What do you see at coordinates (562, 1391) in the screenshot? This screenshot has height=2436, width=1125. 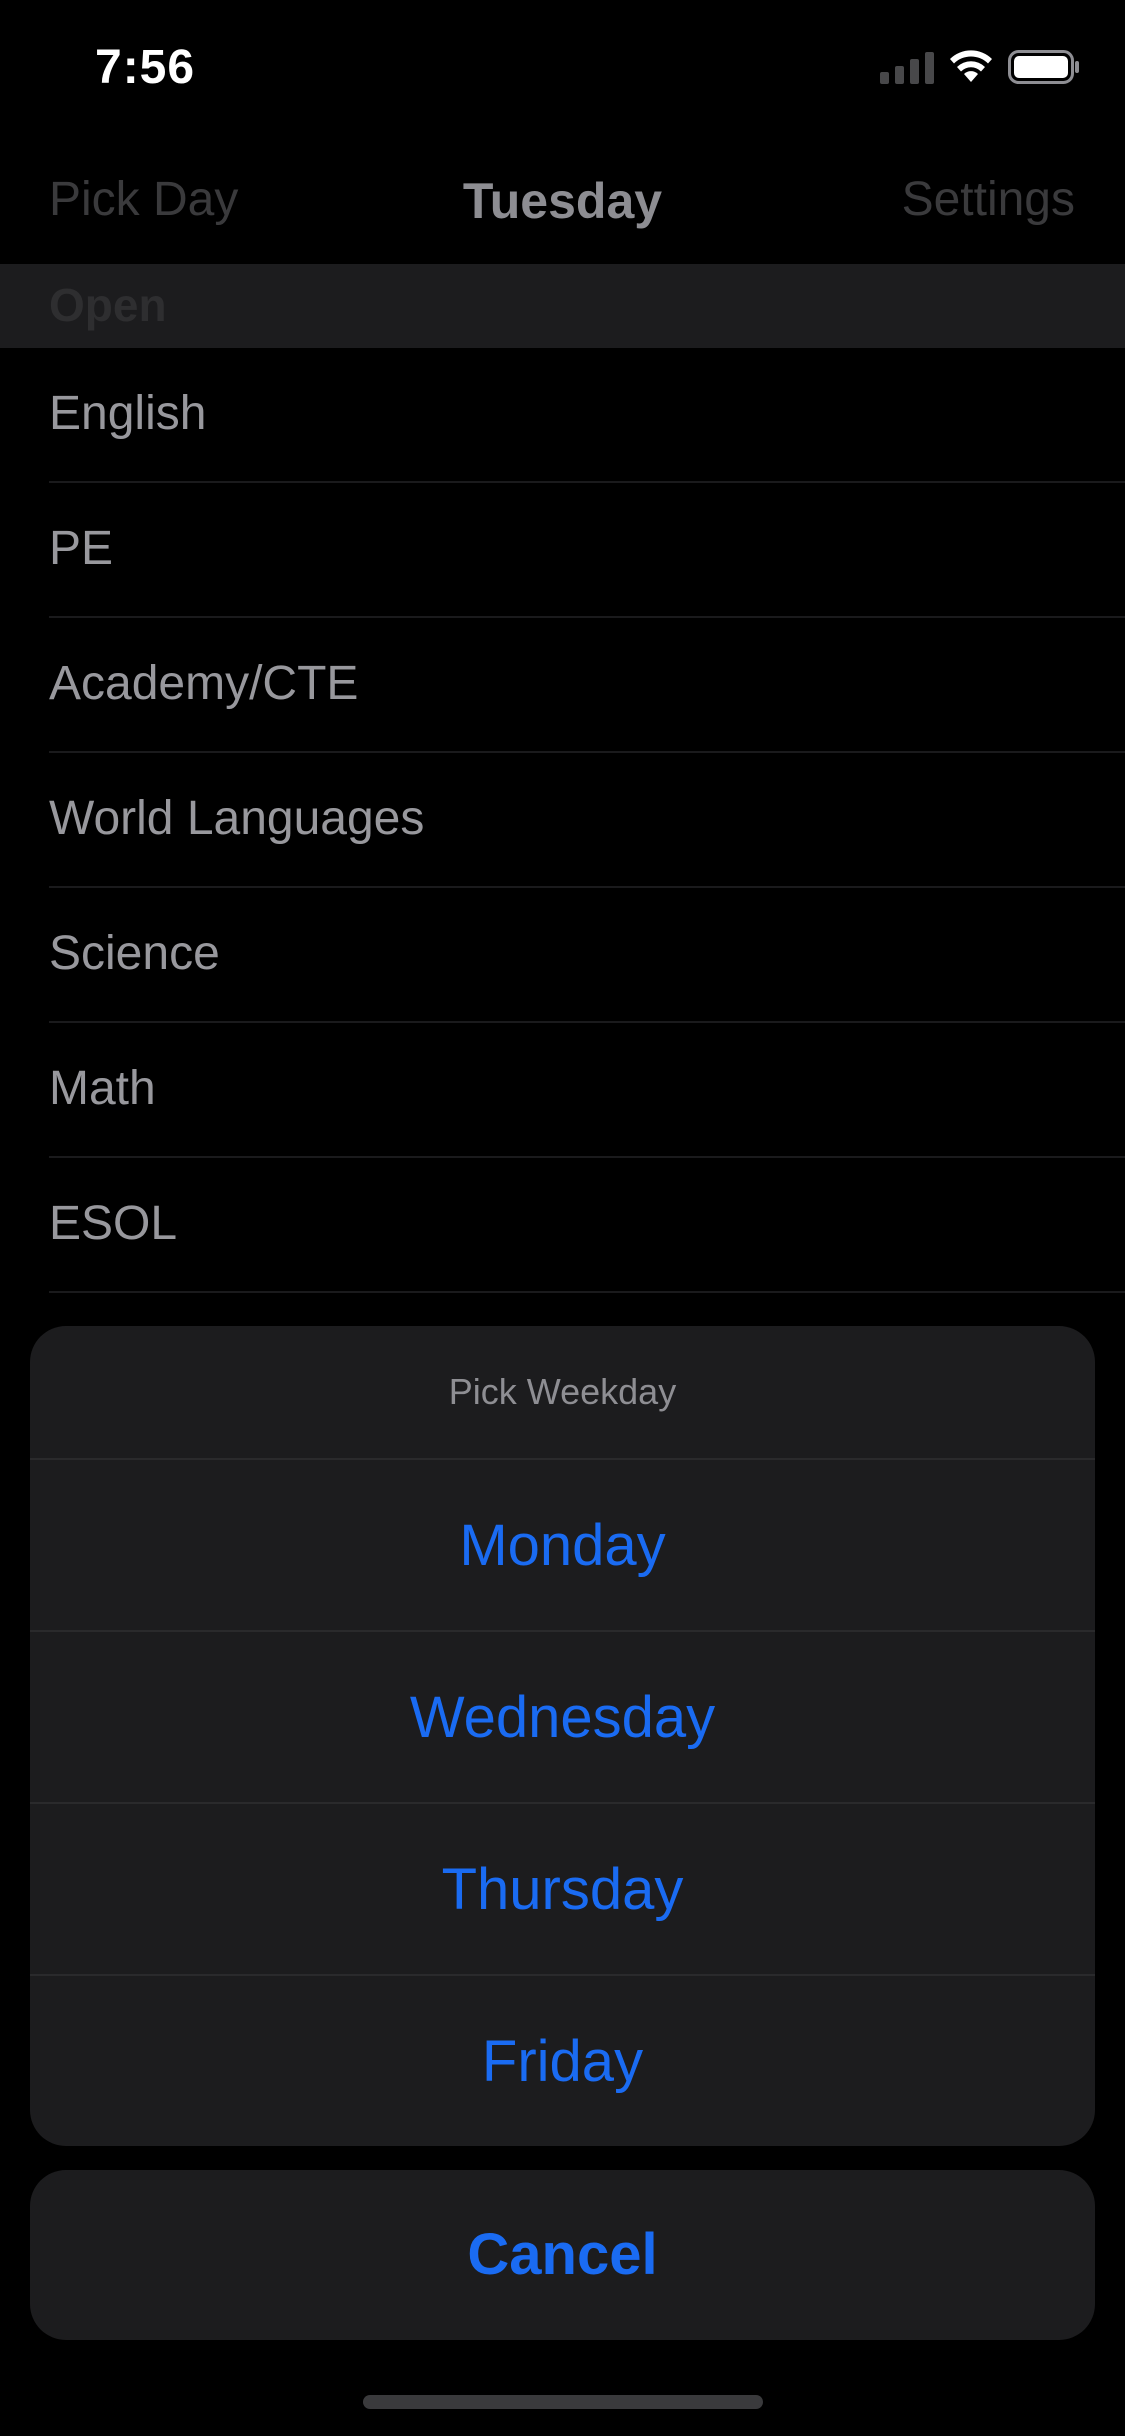 I see `action-sheet-title: Pick Weekday` at bounding box center [562, 1391].